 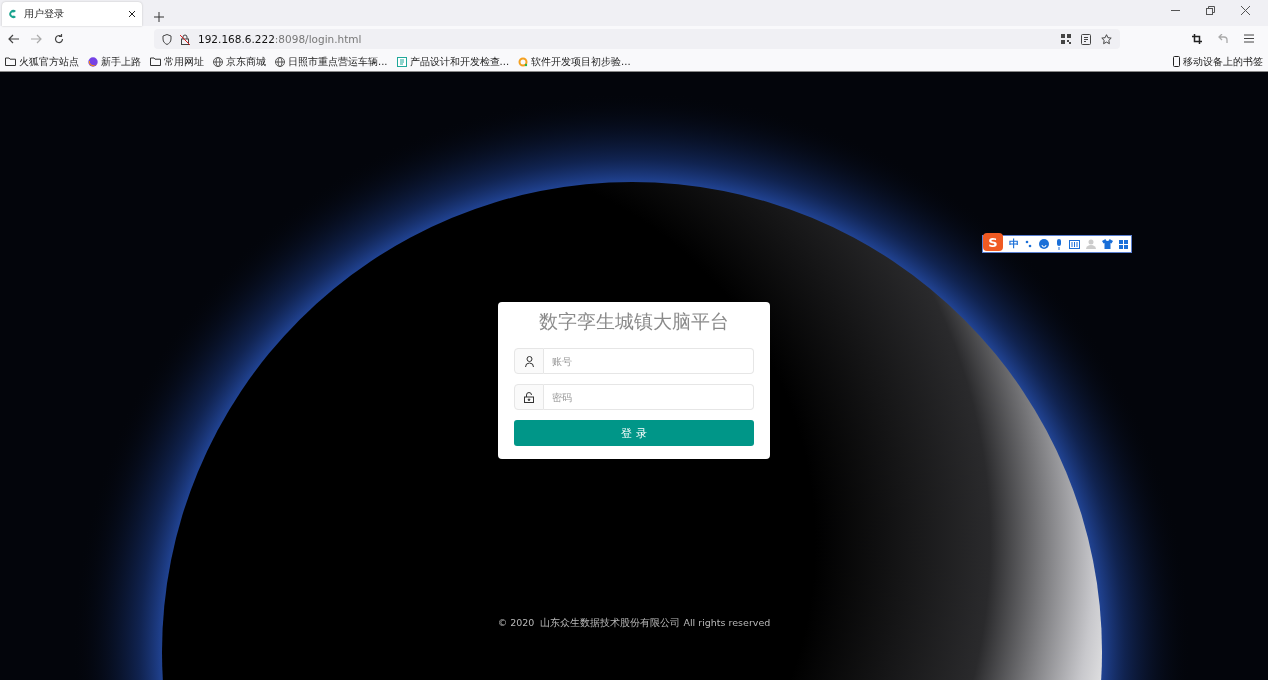 I want to click on insecure-lock-icon, so click(x=185, y=39).